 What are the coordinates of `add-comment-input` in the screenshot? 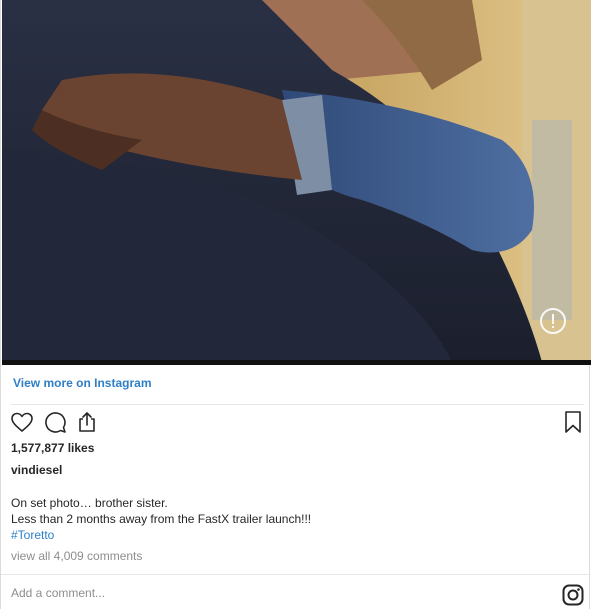 It's located at (271, 593).